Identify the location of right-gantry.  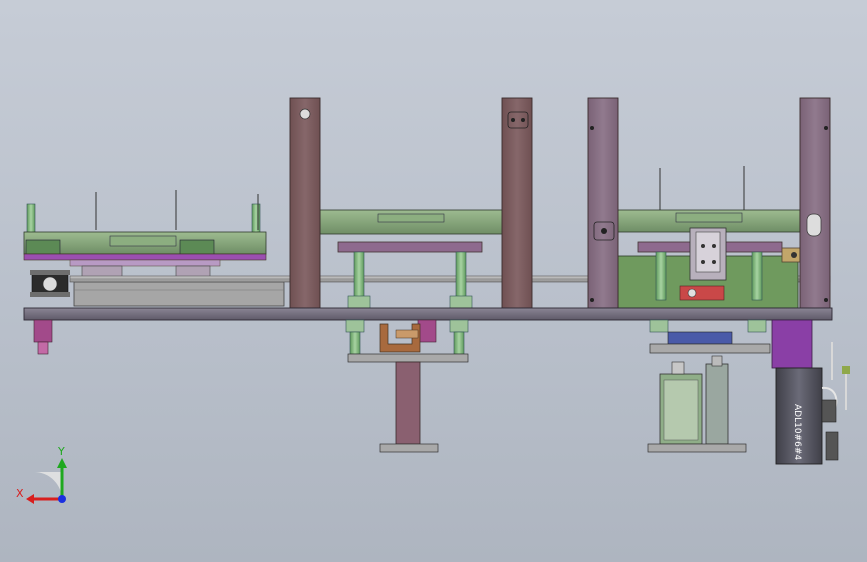
(721, 237).